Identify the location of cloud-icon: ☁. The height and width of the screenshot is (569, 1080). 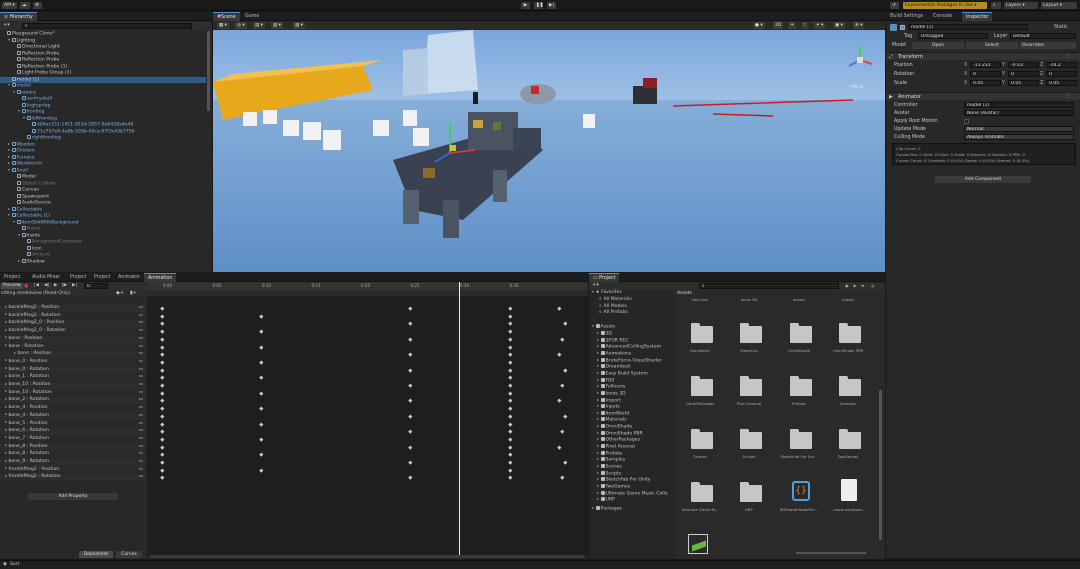
(25, 5).